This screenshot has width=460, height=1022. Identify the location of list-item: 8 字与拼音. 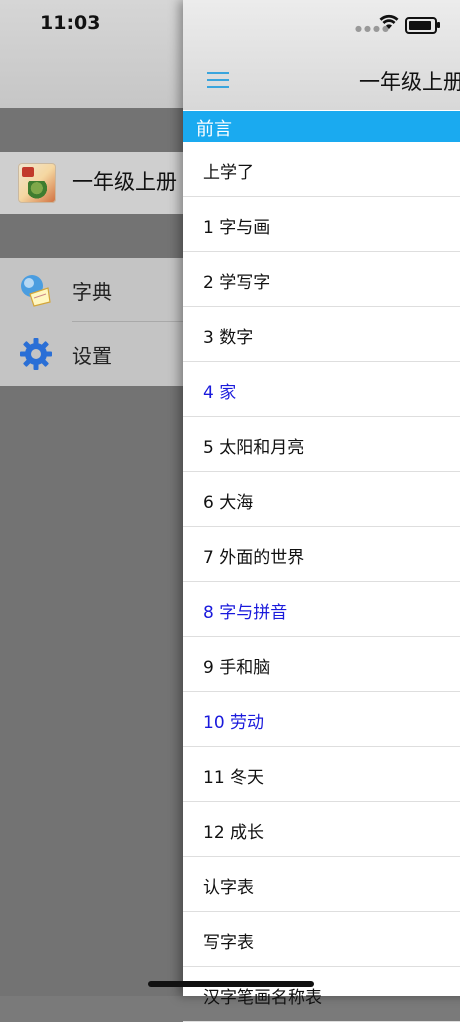
(321, 609).